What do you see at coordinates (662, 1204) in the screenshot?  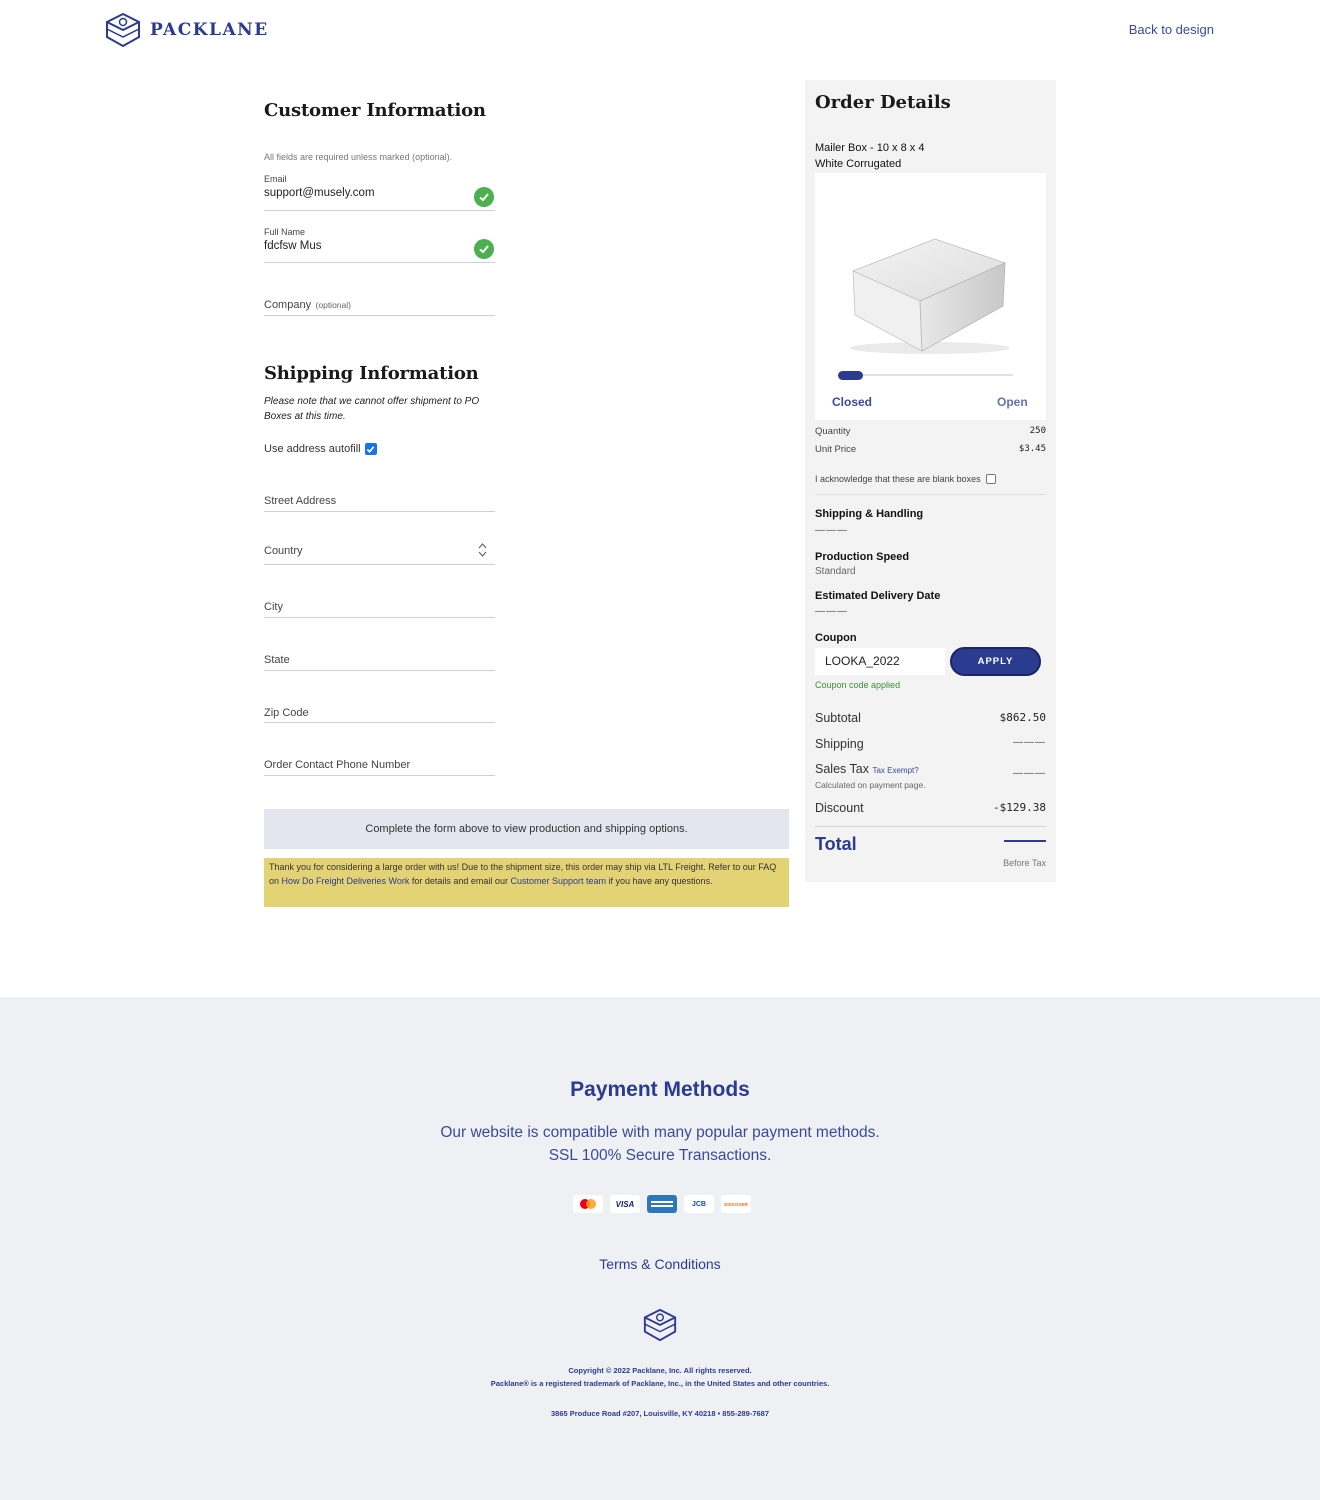 I see `payment-cards: VISA JCB DISCOVER` at bounding box center [662, 1204].